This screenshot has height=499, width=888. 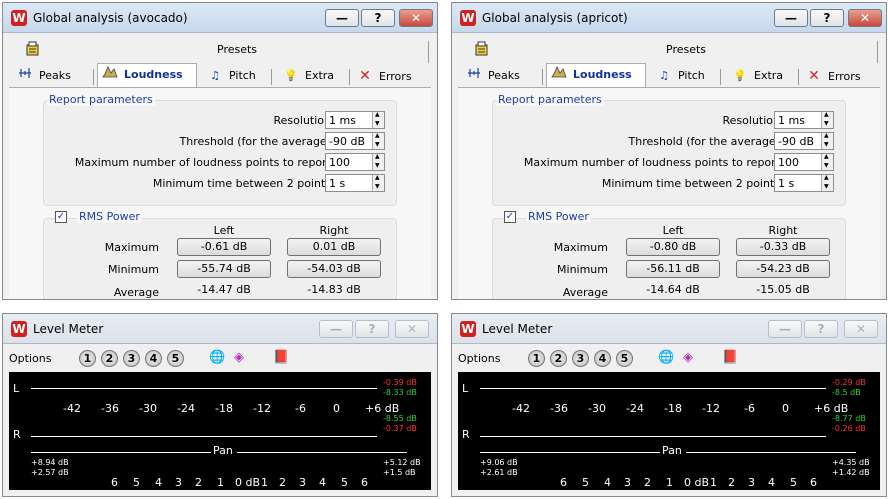 I want to click on maximum-right-value: 0.01 dB, so click(x=334, y=247).